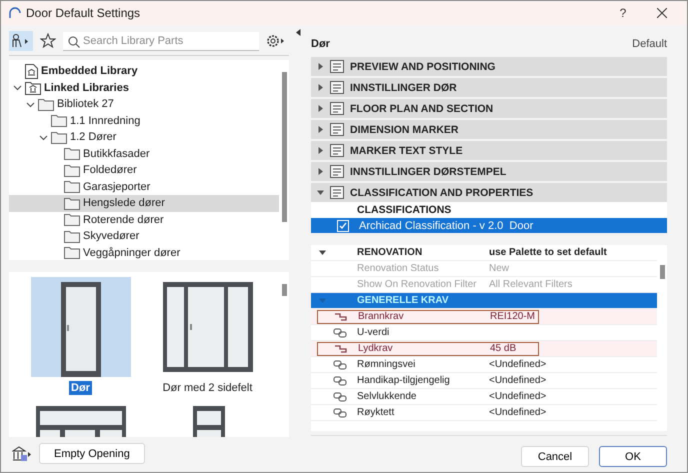 The width and height of the screenshot is (688, 473). What do you see at coordinates (489, 66) in the screenshot?
I see `section-header: PREVIEW AND POSITIONING` at bounding box center [489, 66].